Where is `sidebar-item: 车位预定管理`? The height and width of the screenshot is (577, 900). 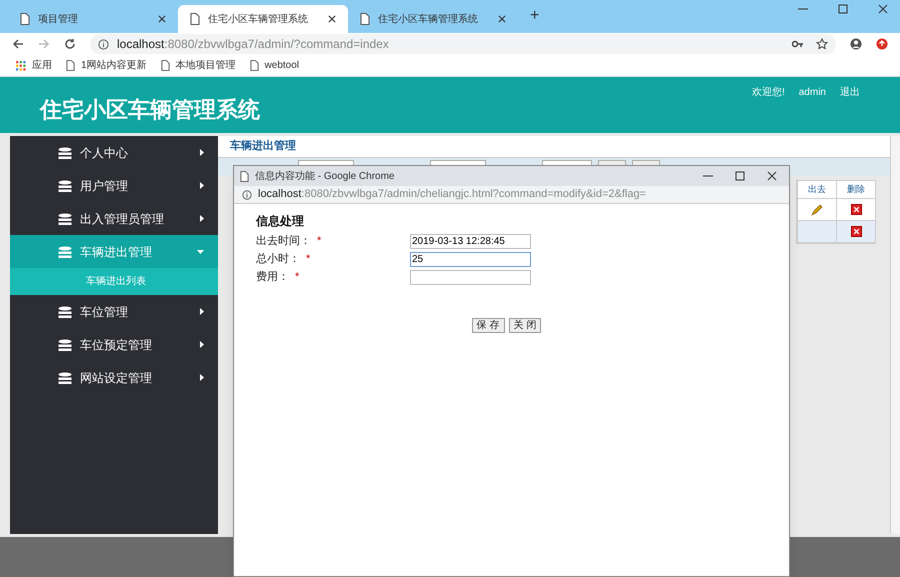
sidebar-item: 车位预定管理 is located at coordinates (114, 344).